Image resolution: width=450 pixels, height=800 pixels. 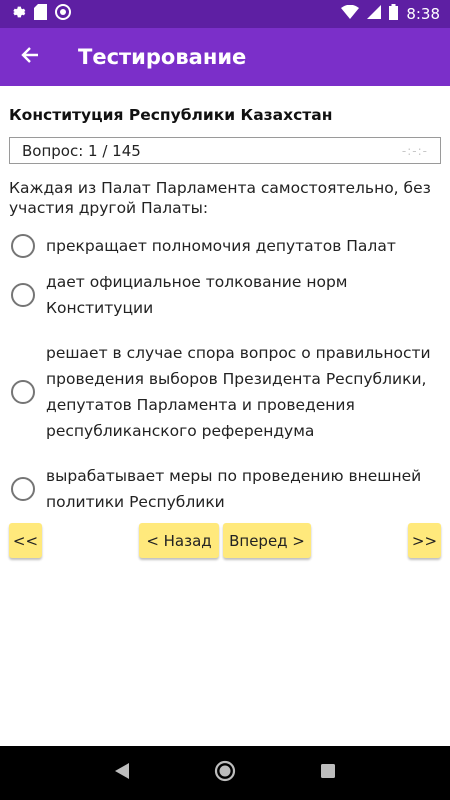 What do you see at coordinates (162, 57) in the screenshot?
I see `app-title: Тестирование` at bounding box center [162, 57].